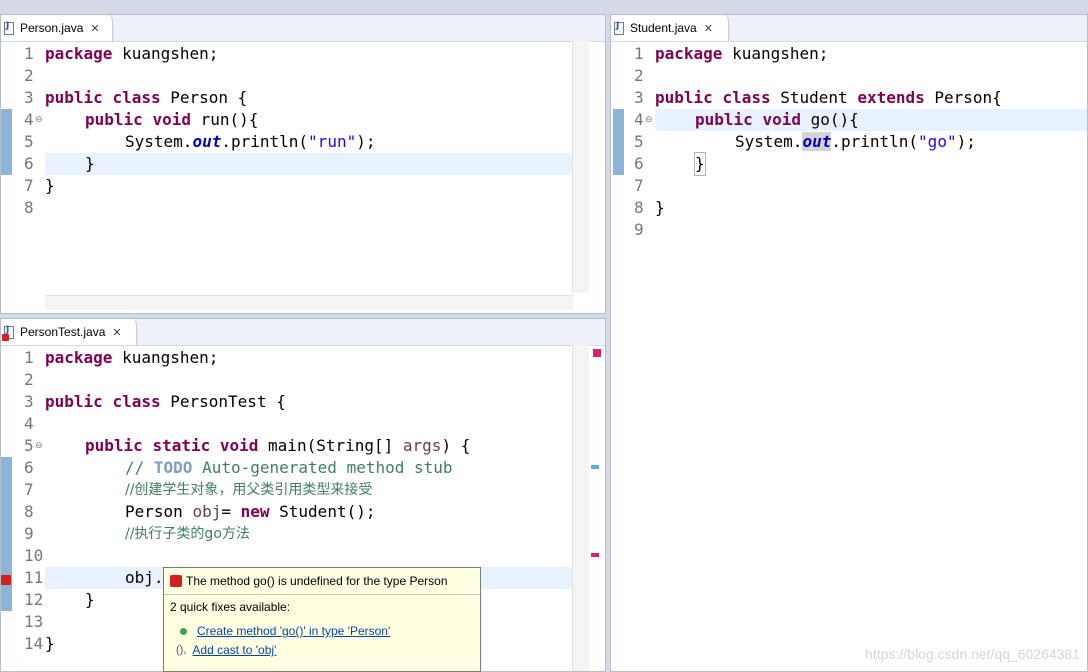 Image resolution: width=1088 pixels, height=672 pixels. I want to click on code-line-5: System.out.println("run");, so click(250, 141).